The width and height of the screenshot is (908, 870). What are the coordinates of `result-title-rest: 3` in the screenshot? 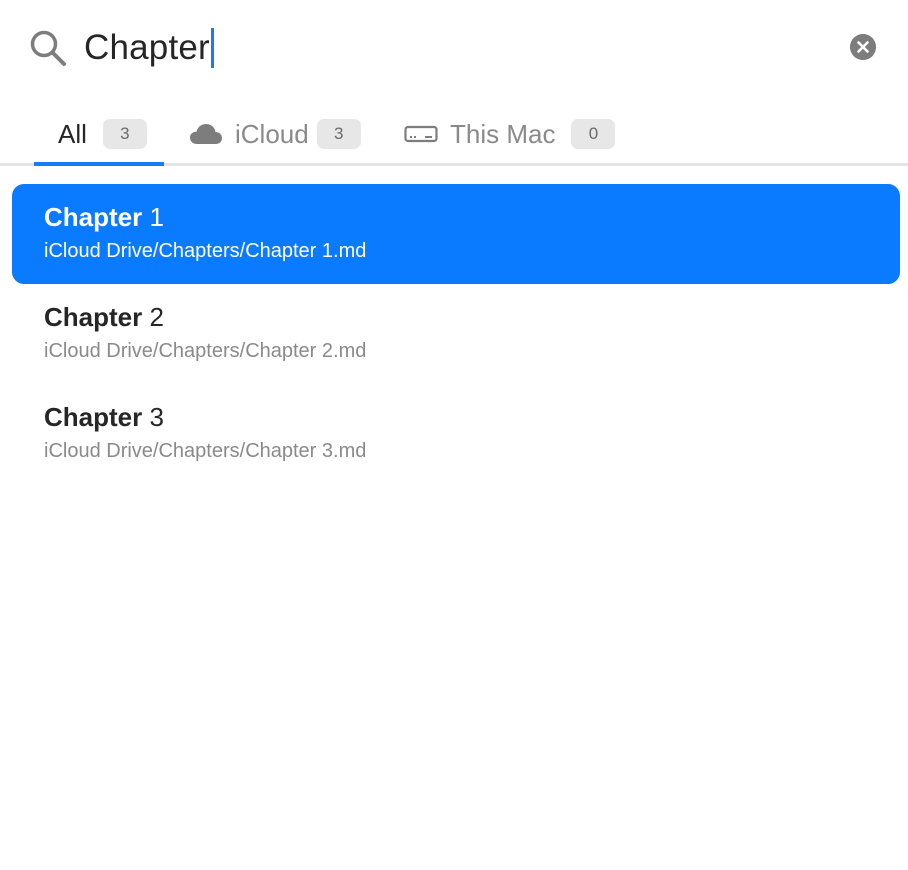 It's located at (153, 417).